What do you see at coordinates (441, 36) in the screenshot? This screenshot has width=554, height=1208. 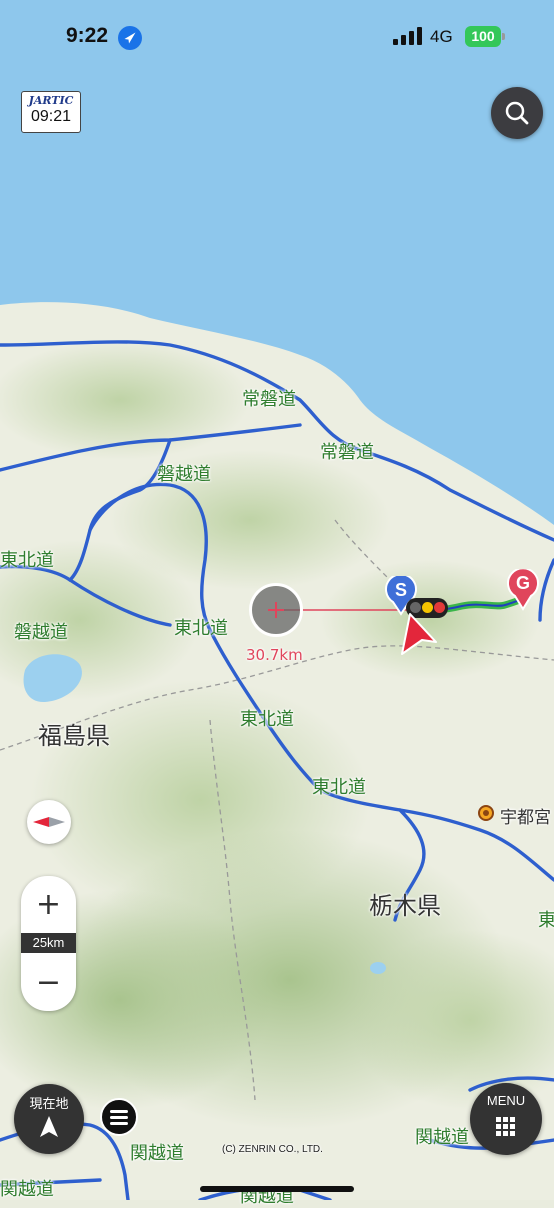 I see `network-type: 4G` at bounding box center [441, 36].